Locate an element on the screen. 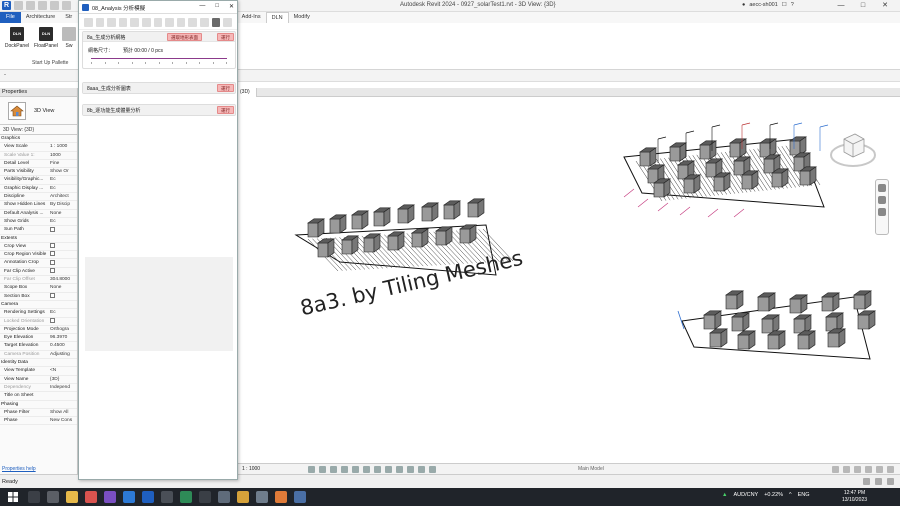 Image resolution: width=900 pixels, height=506 pixels. undo-icon is located at coordinates (42, 5).